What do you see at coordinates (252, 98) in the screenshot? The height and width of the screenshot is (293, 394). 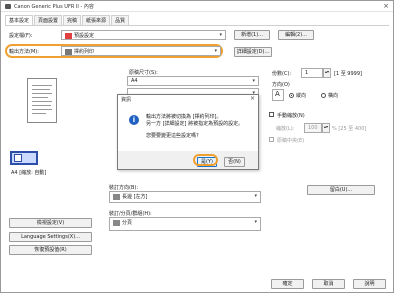 I see `dialog-close-icon: ×` at bounding box center [252, 98].